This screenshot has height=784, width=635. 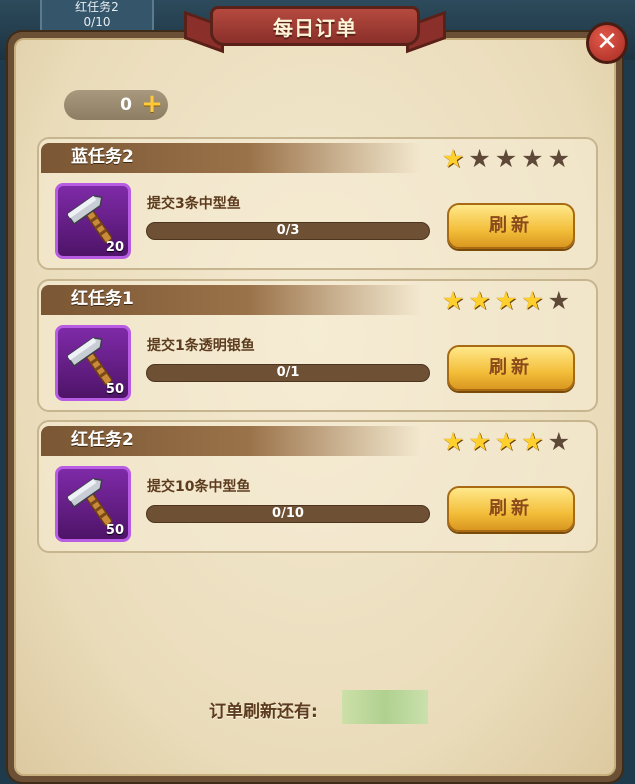 I want to click on task-progress-bar: 0/3, so click(x=288, y=231).